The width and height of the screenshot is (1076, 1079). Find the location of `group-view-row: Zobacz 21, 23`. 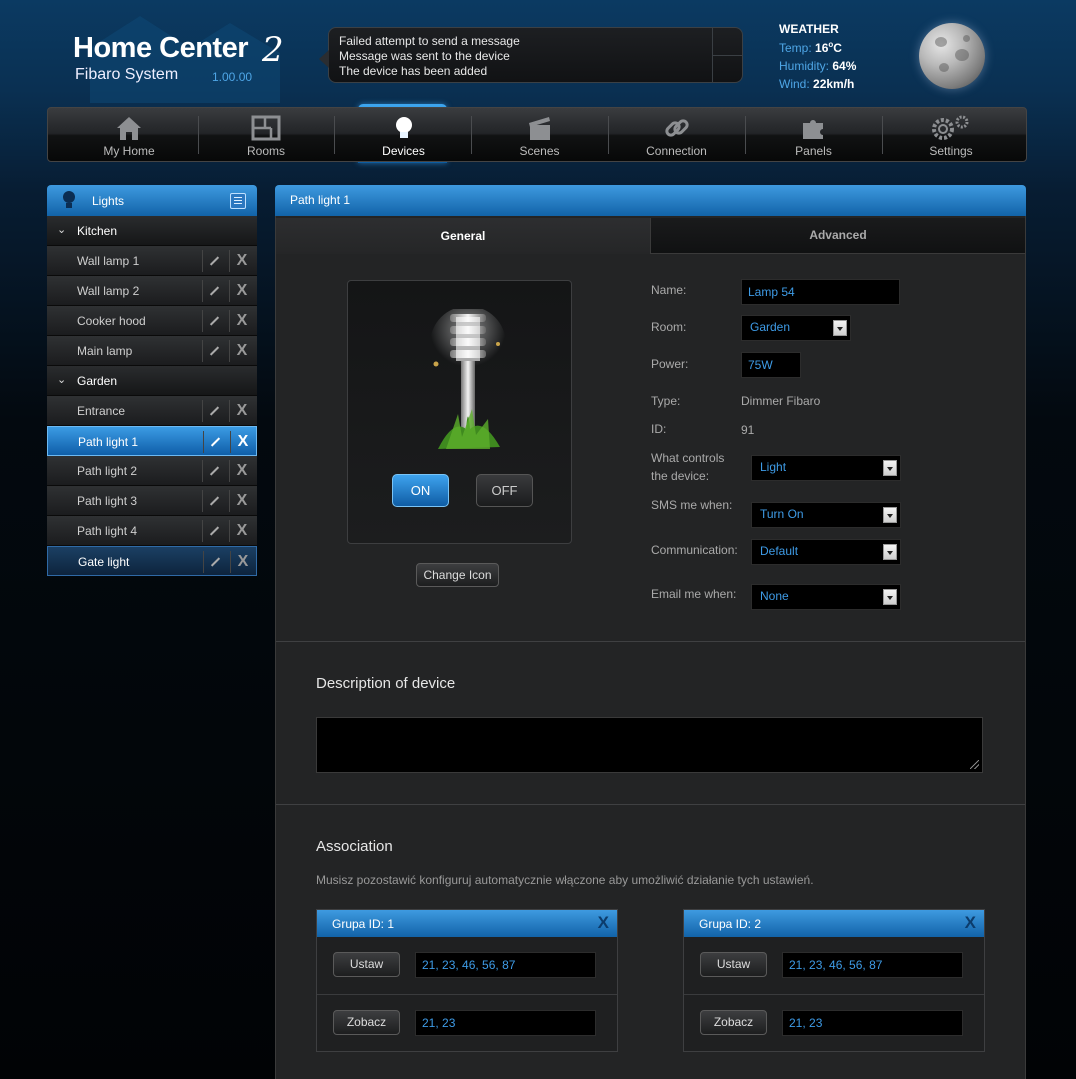

group-view-row: Zobacz 21, 23 is located at coordinates (834, 1023).